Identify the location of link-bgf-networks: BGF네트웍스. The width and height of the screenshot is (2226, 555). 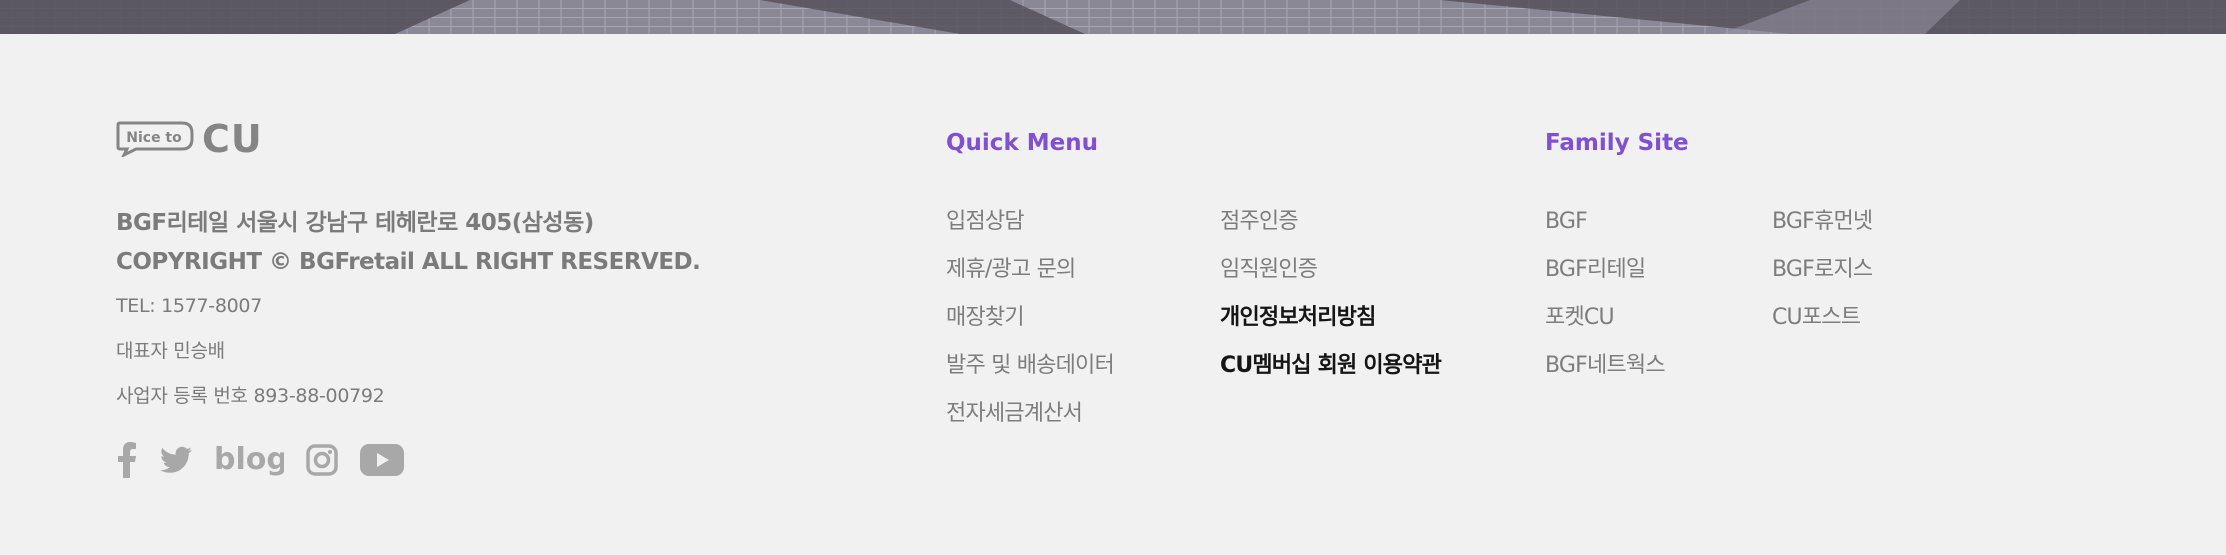
(1605, 370).